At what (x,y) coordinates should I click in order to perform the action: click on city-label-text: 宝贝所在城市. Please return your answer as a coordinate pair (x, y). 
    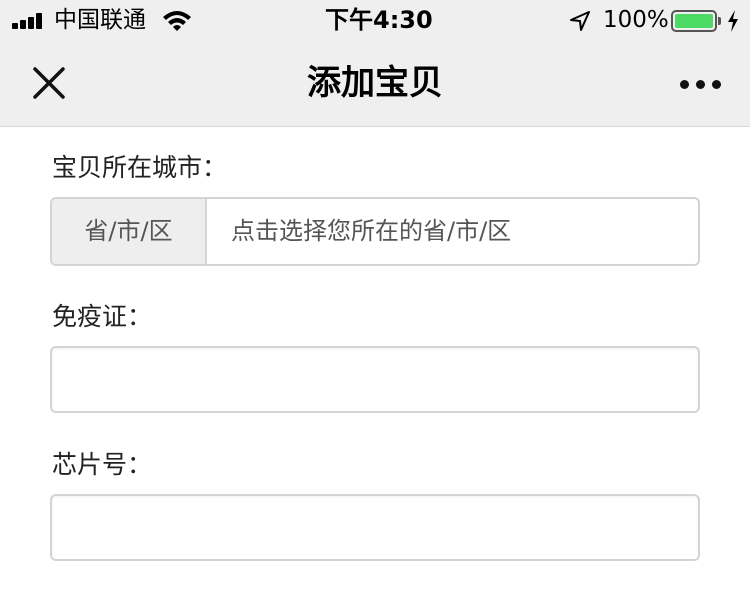
    Looking at the image, I should click on (127, 167).